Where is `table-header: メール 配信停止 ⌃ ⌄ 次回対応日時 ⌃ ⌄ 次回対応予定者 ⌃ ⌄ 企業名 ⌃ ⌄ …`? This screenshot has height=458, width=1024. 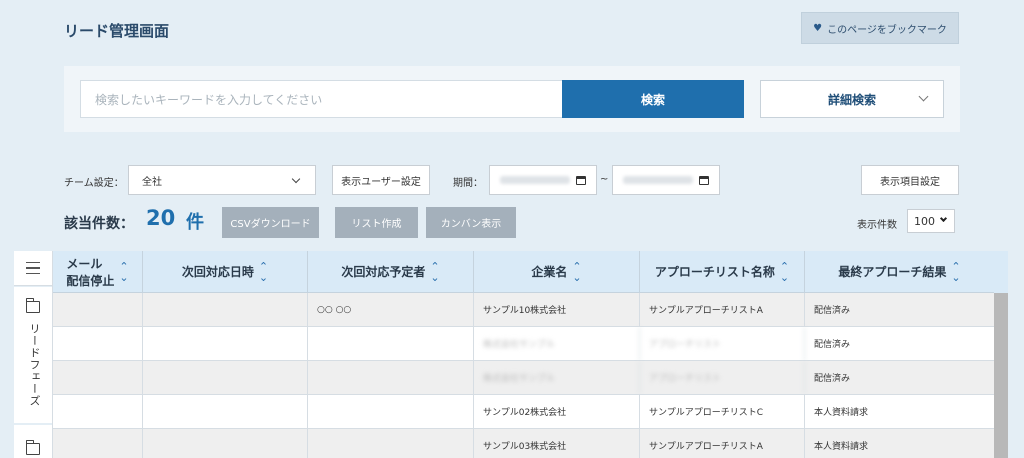 table-header: メール 配信停止 ⌃ ⌄ 次回対応日時 ⌃ ⌄ 次回対応予定者 ⌃ ⌄ 企業名 ⌃ ⌄ … is located at coordinates (524, 272).